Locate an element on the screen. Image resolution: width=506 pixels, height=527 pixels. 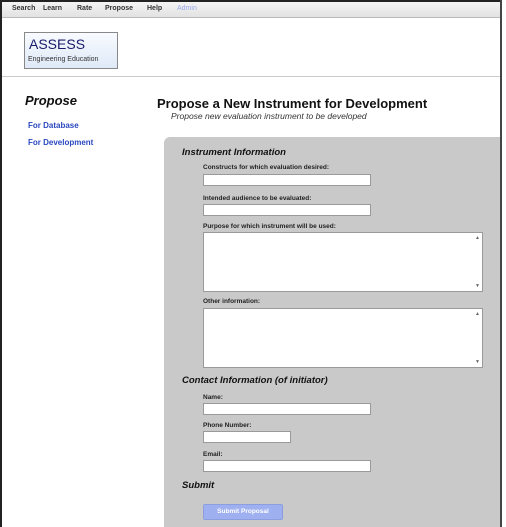
nav-rate: Rate is located at coordinates (84, 8).